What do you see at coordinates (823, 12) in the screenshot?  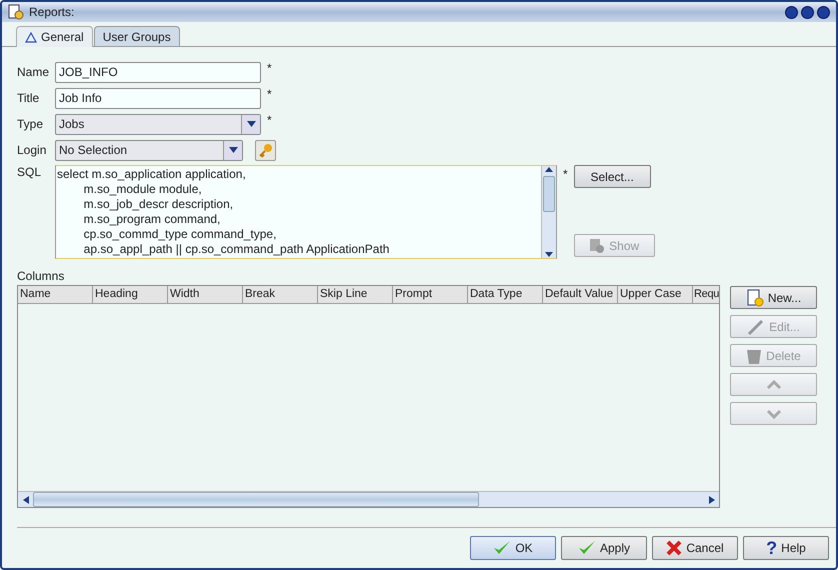 I see `close-button` at bounding box center [823, 12].